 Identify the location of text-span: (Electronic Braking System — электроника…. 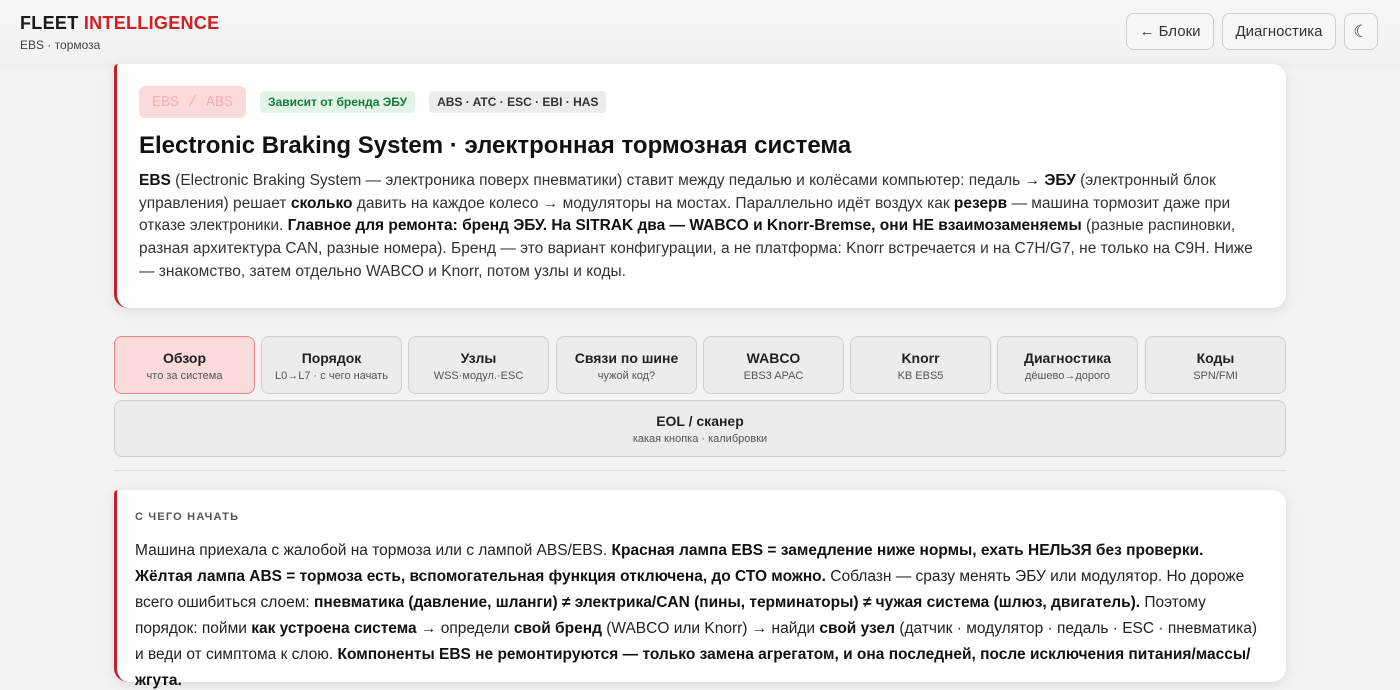
(597, 180).